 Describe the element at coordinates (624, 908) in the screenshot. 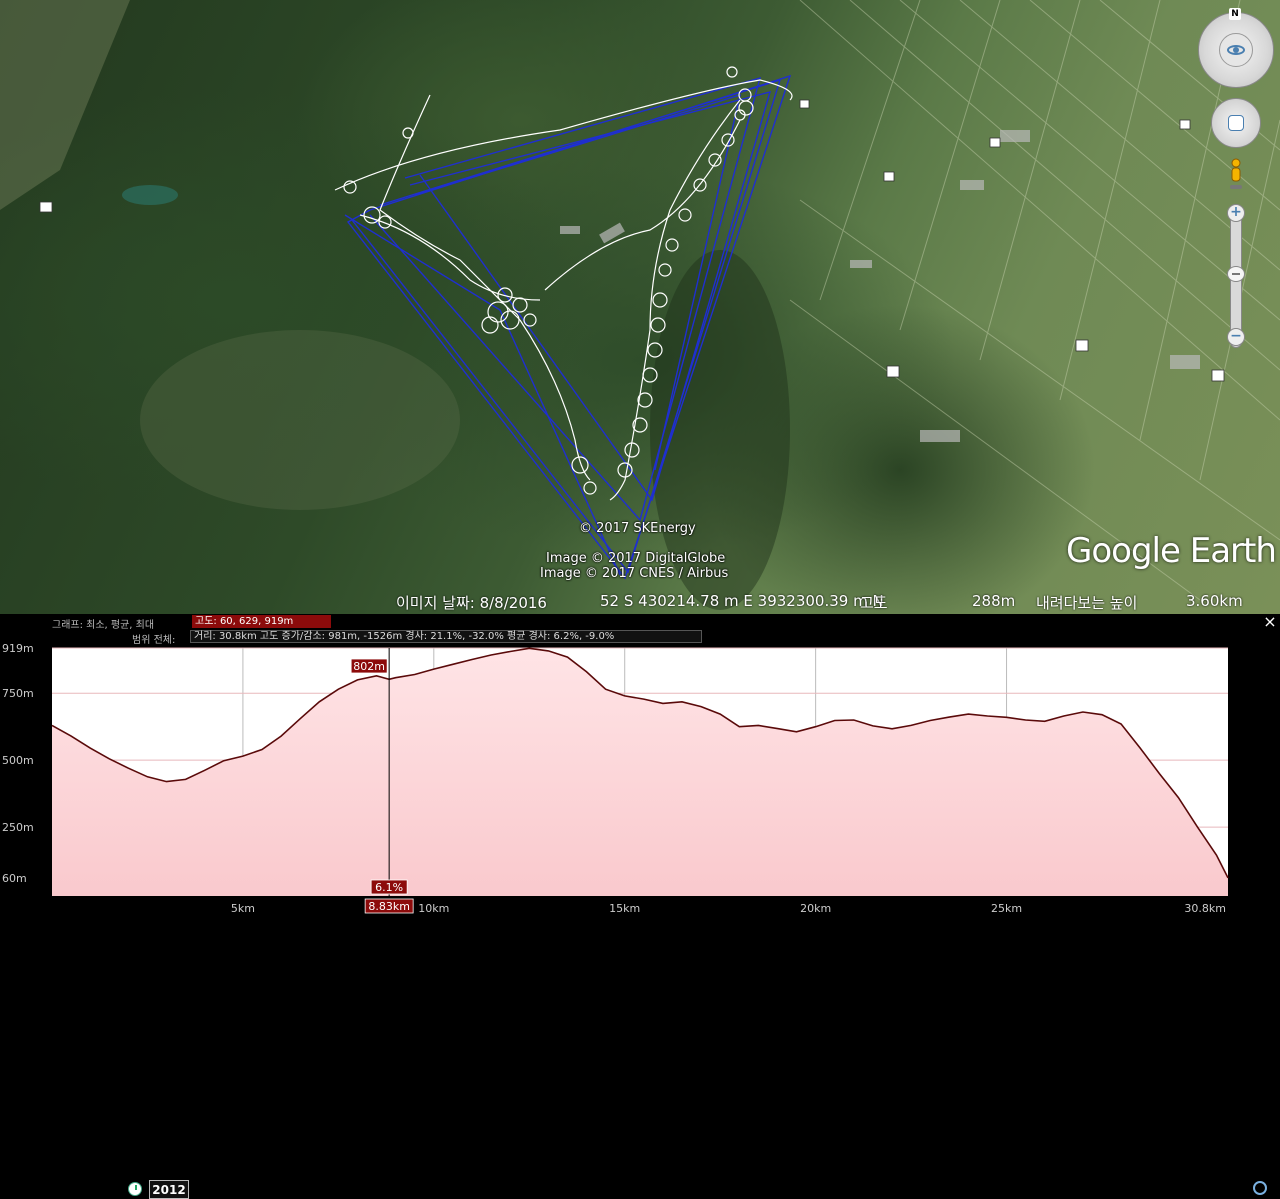

I see `x-tick-label: 15km` at that location.